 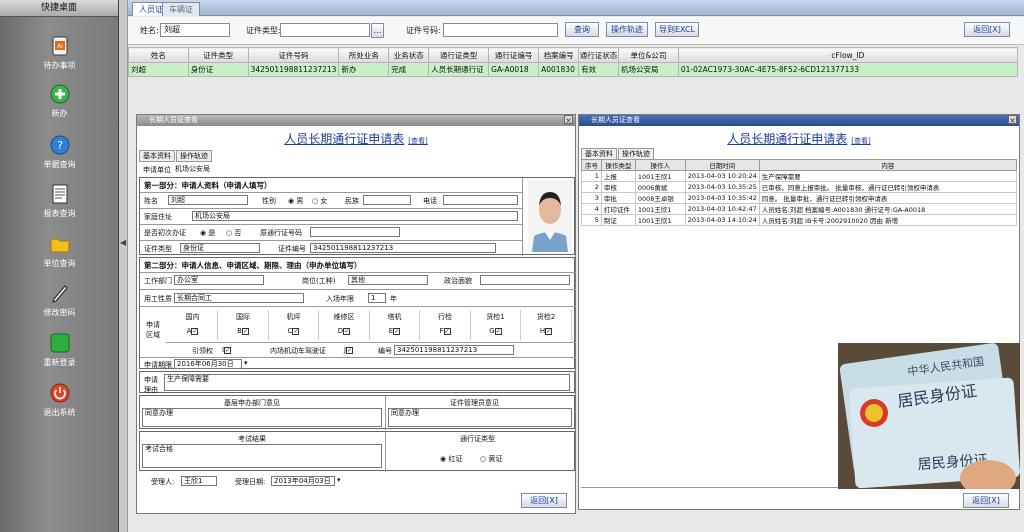 I want to click on phone-field, so click(x=480, y=200).